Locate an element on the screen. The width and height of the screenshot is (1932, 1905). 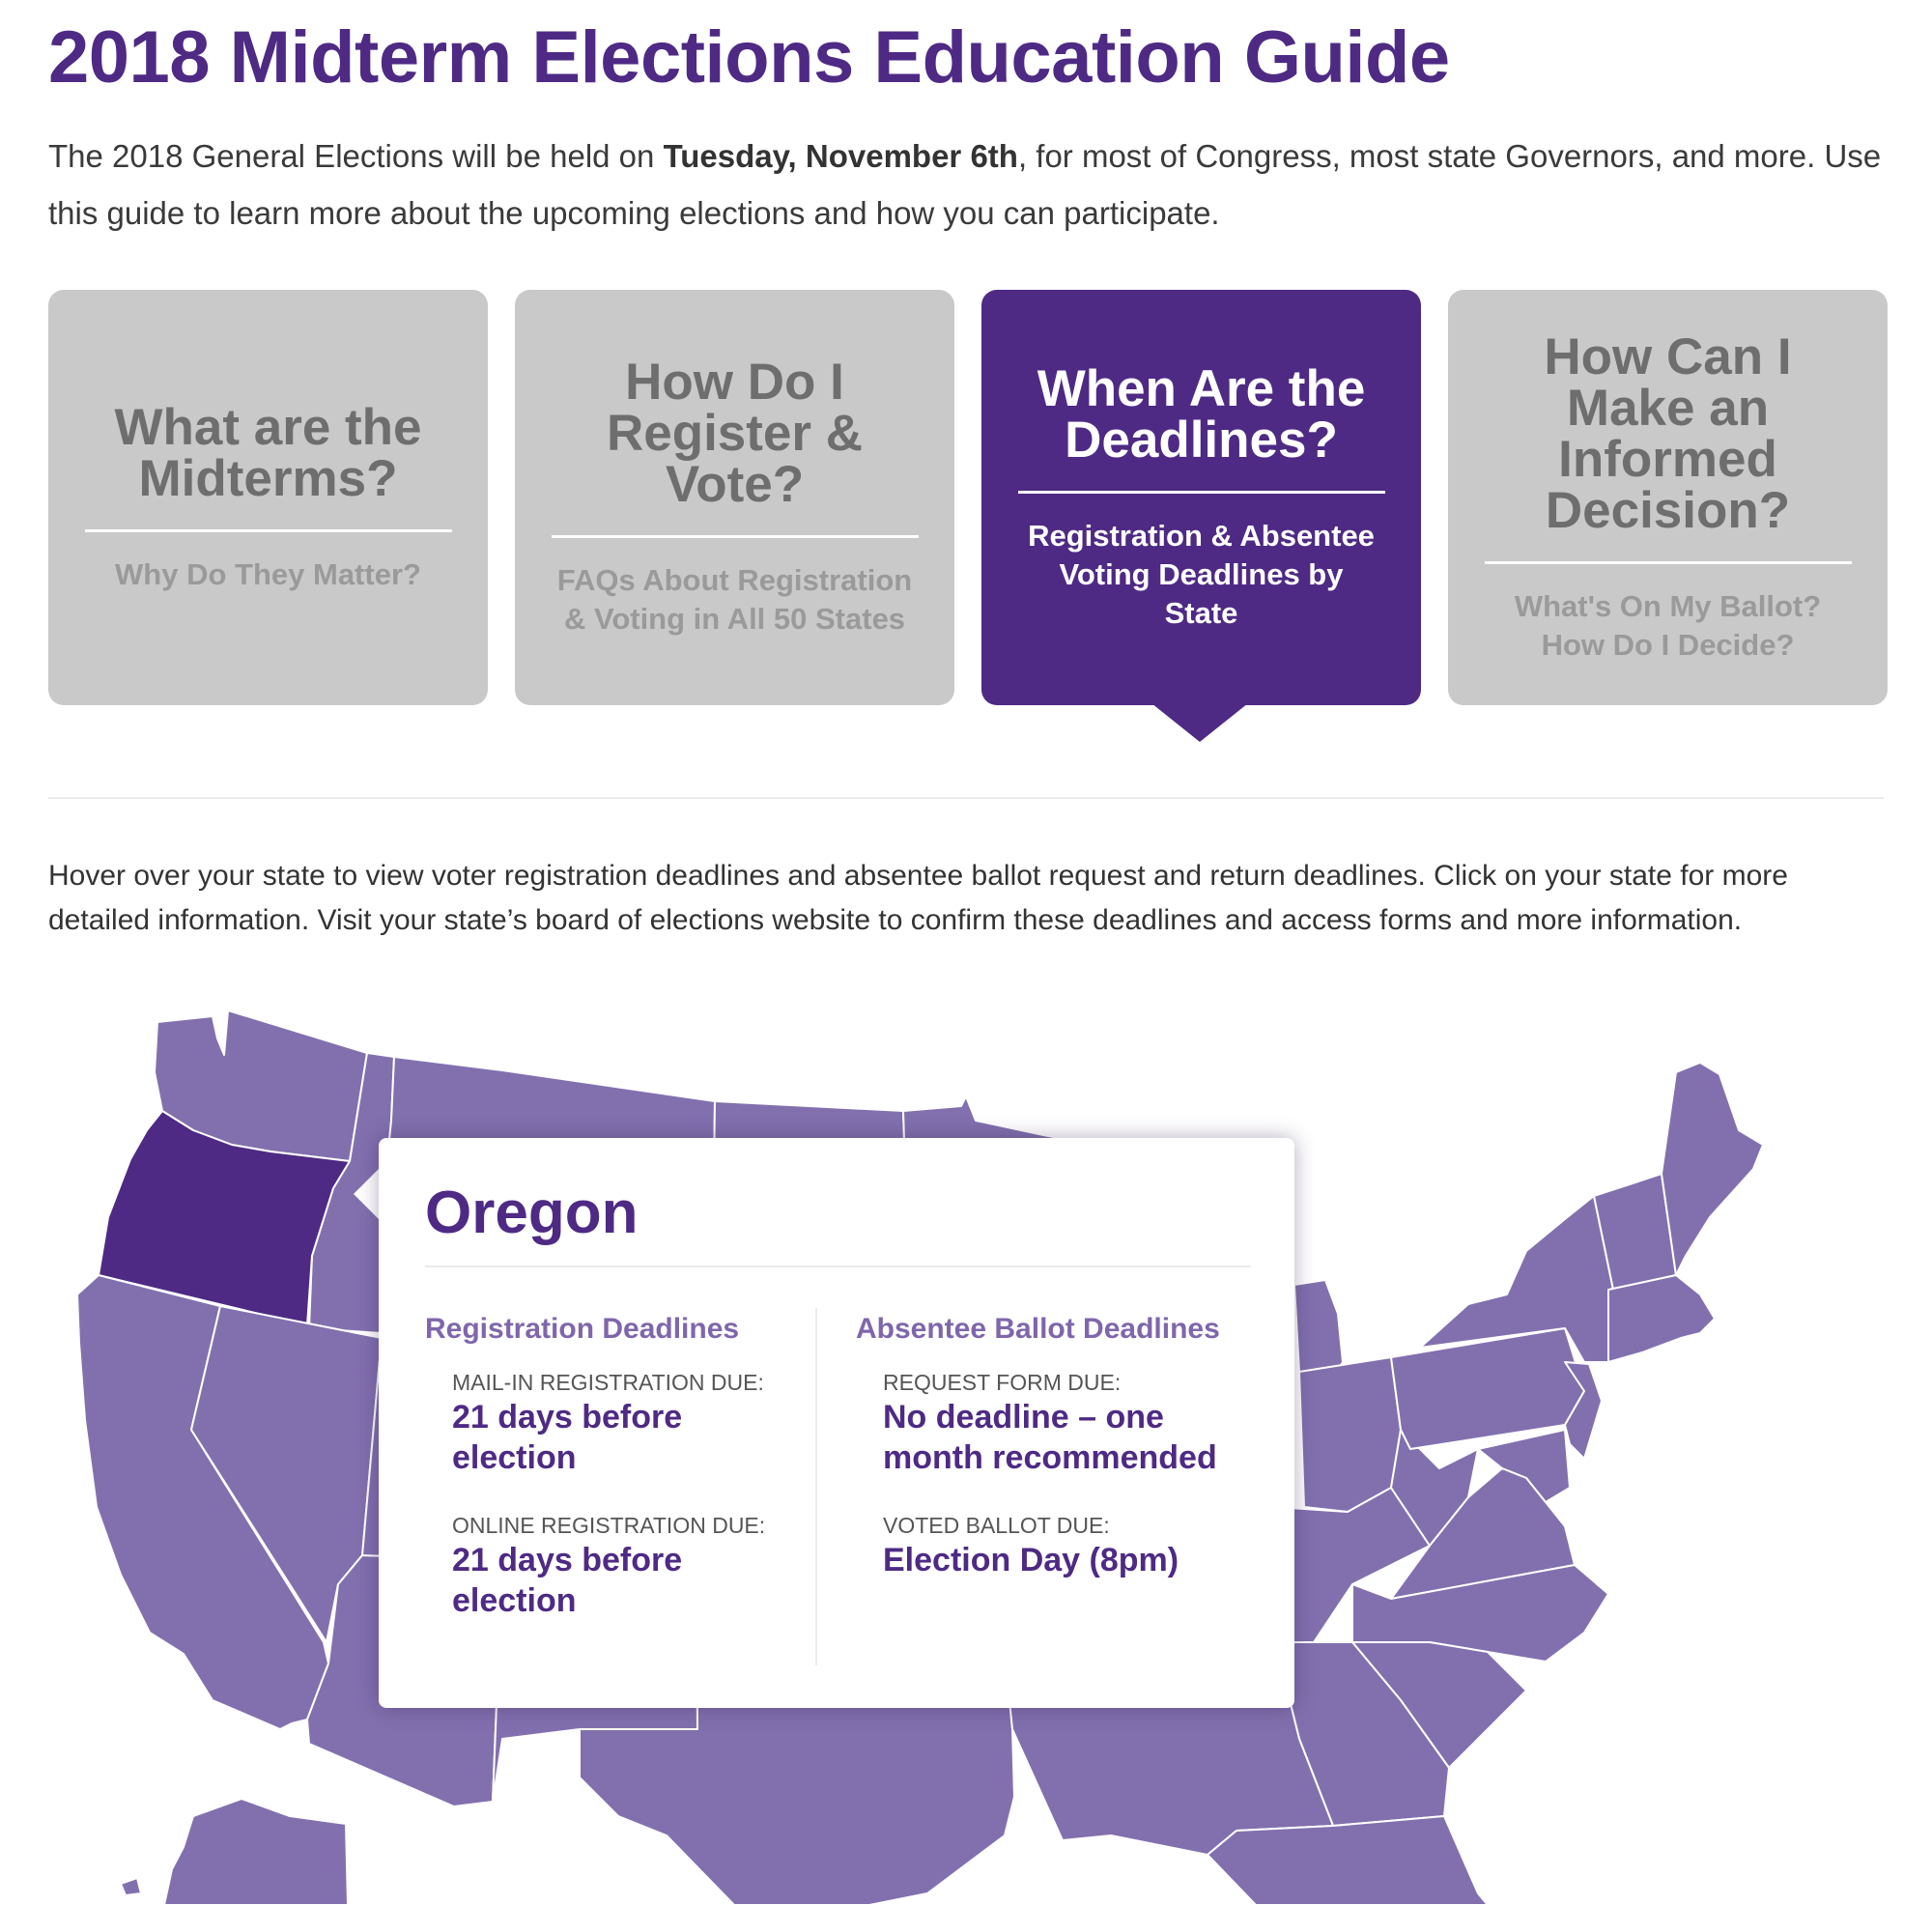
card-title: When Are the Deadlines? is located at coordinates (1201, 414).